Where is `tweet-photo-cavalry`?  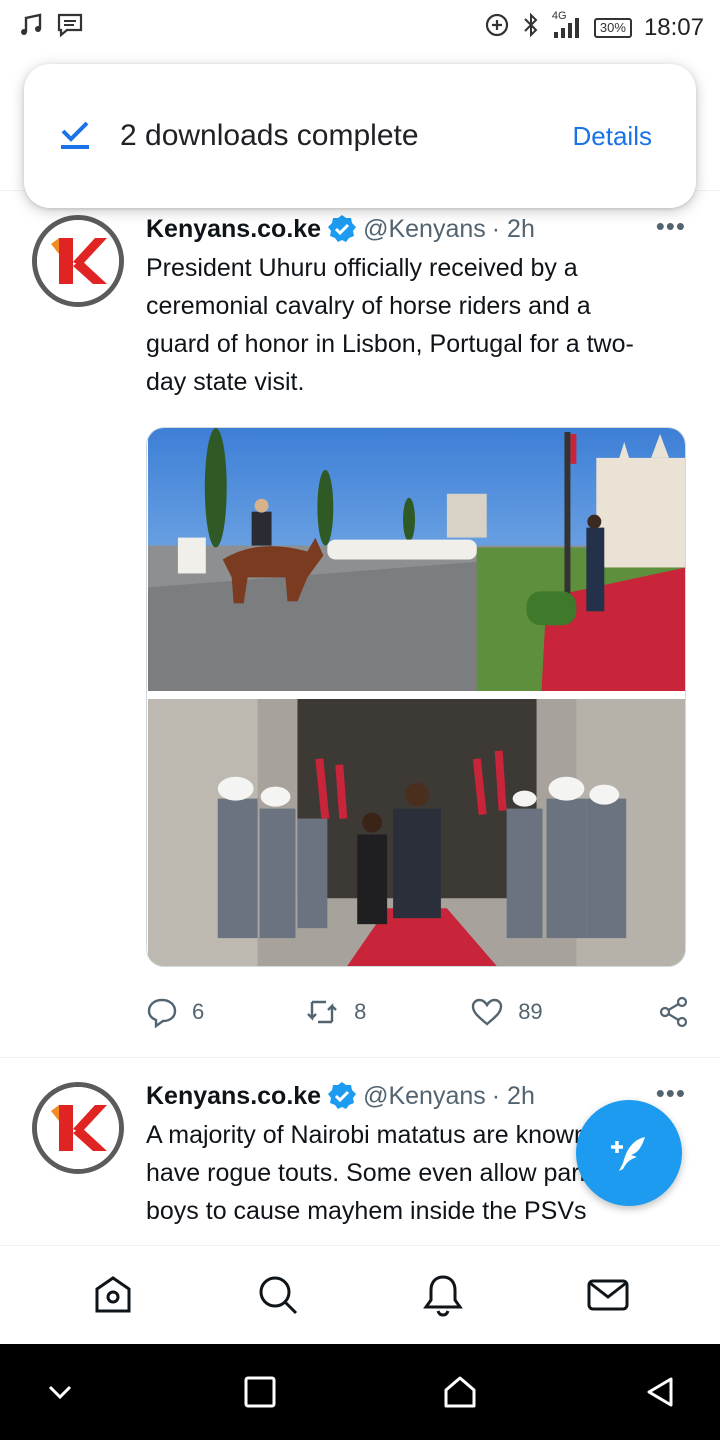
tweet-photo-cavalry is located at coordinates (416, 559).